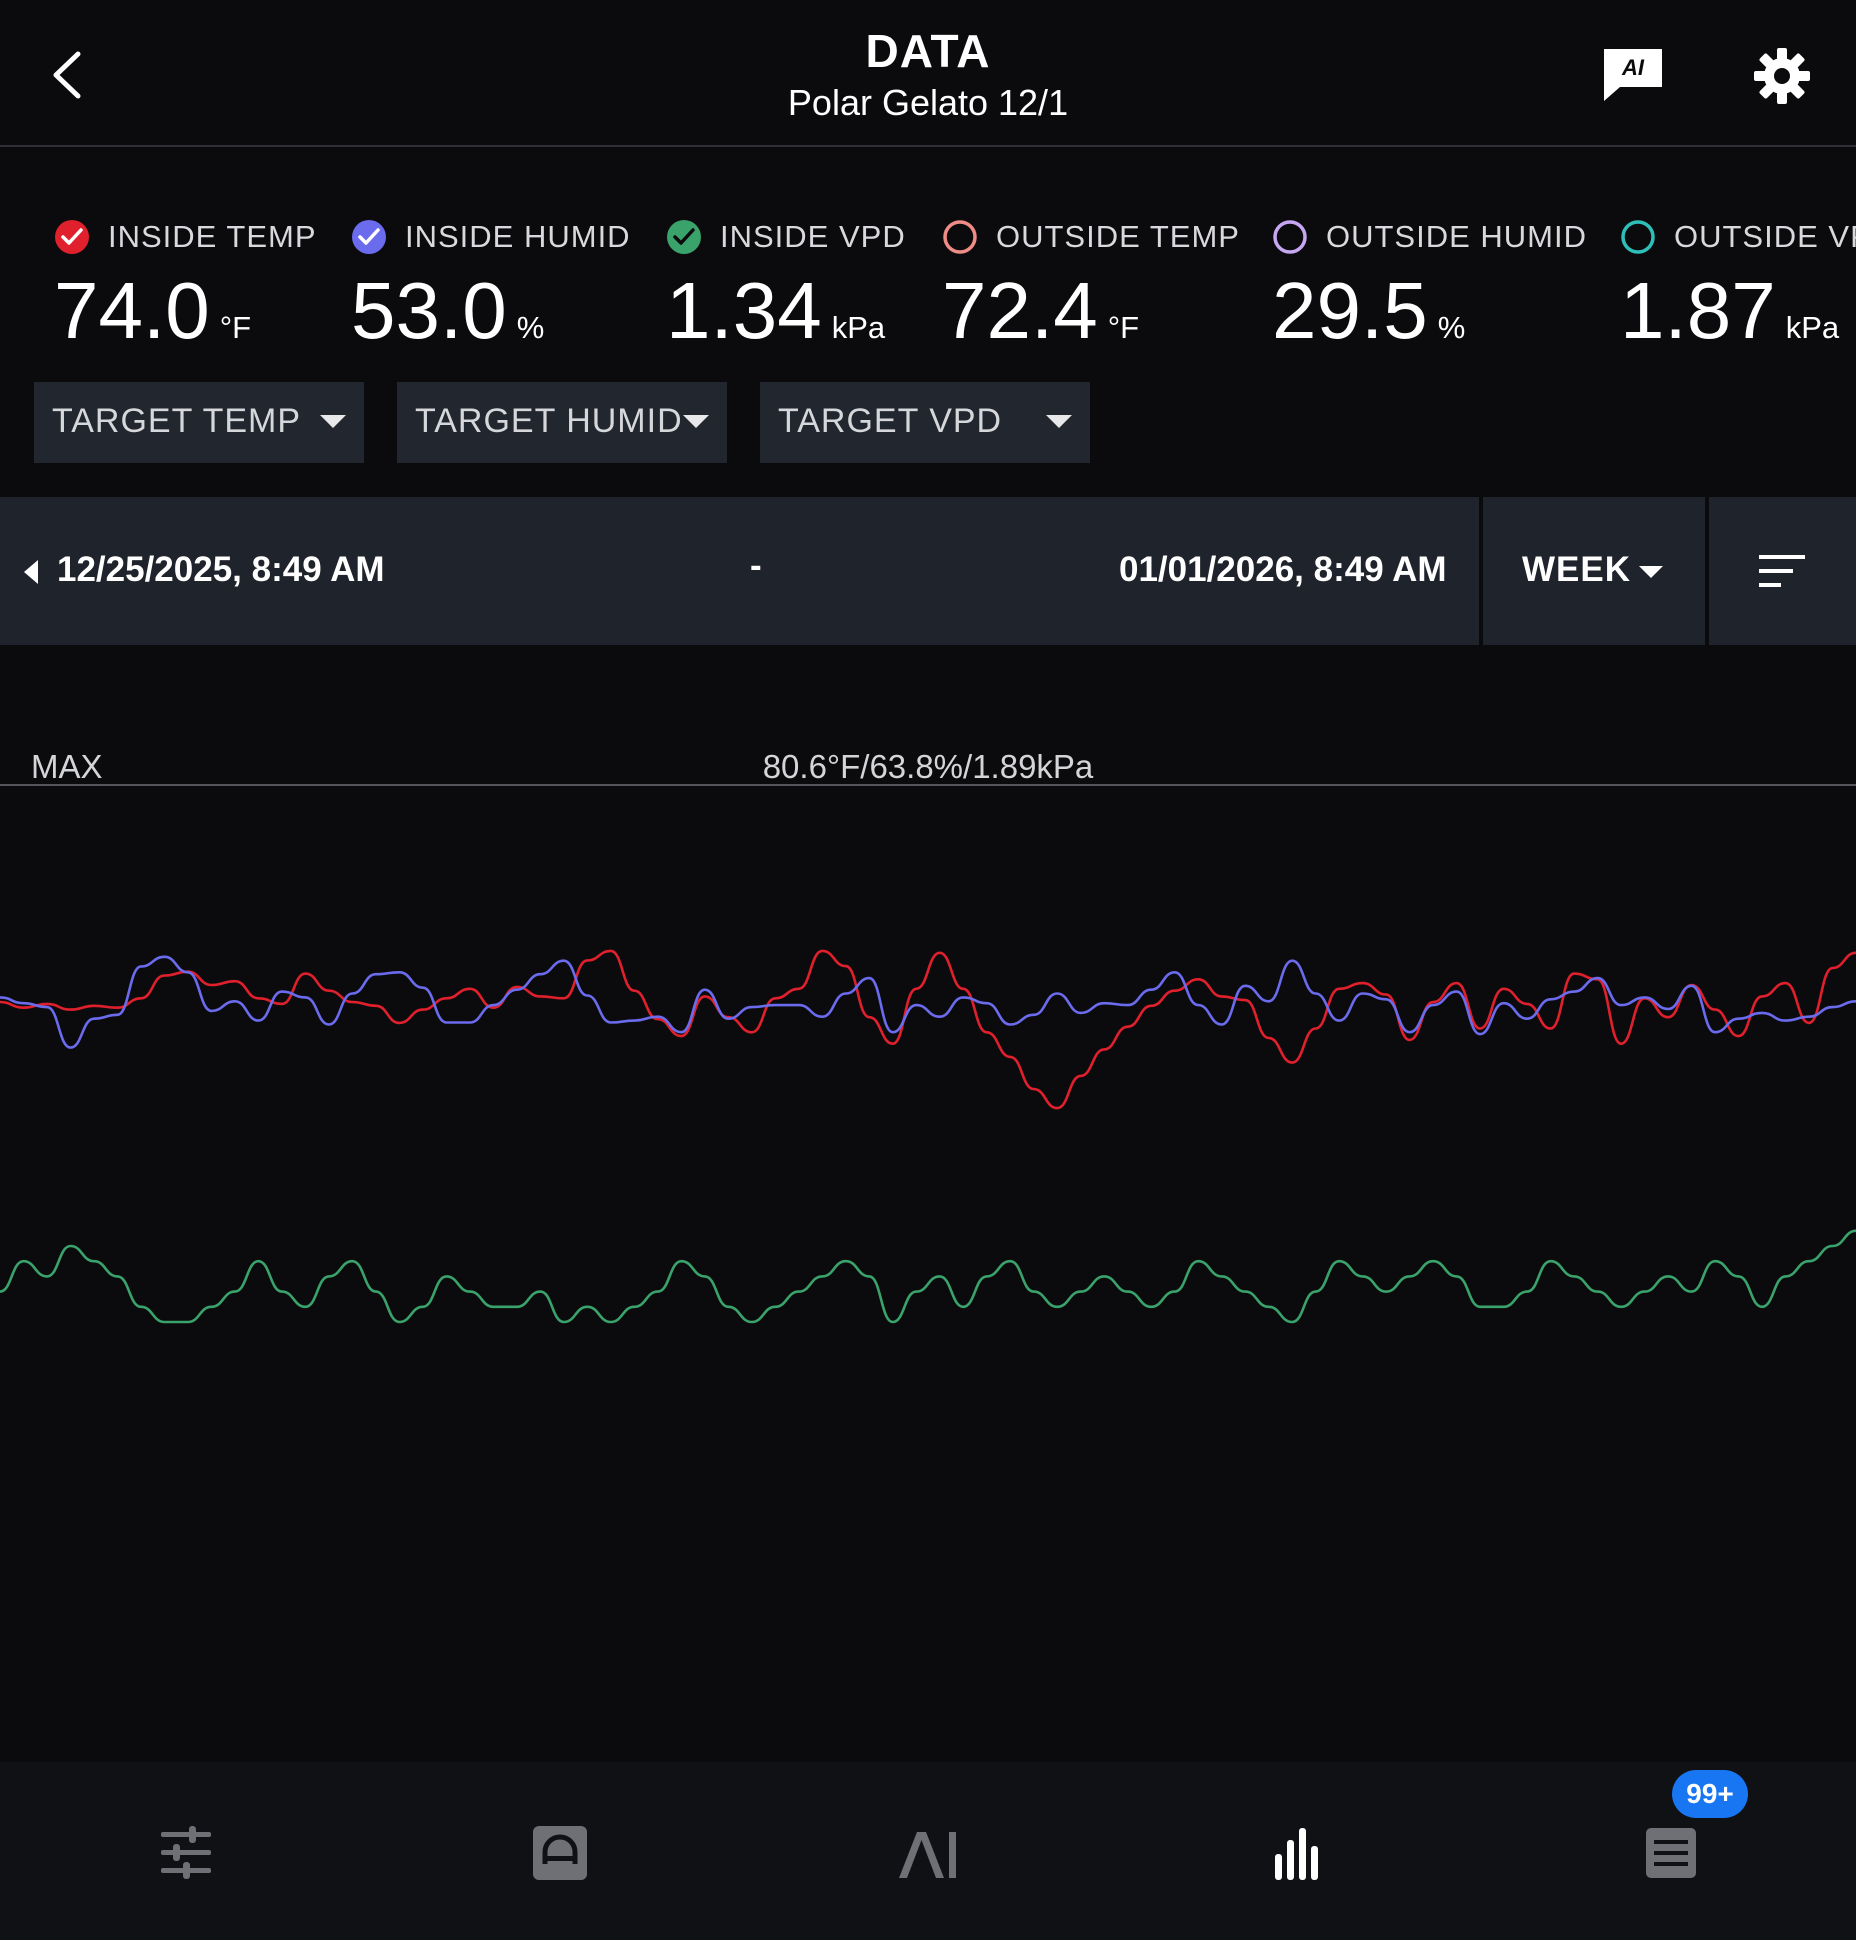  I want to click on ai-icon, so click(928, 1853).